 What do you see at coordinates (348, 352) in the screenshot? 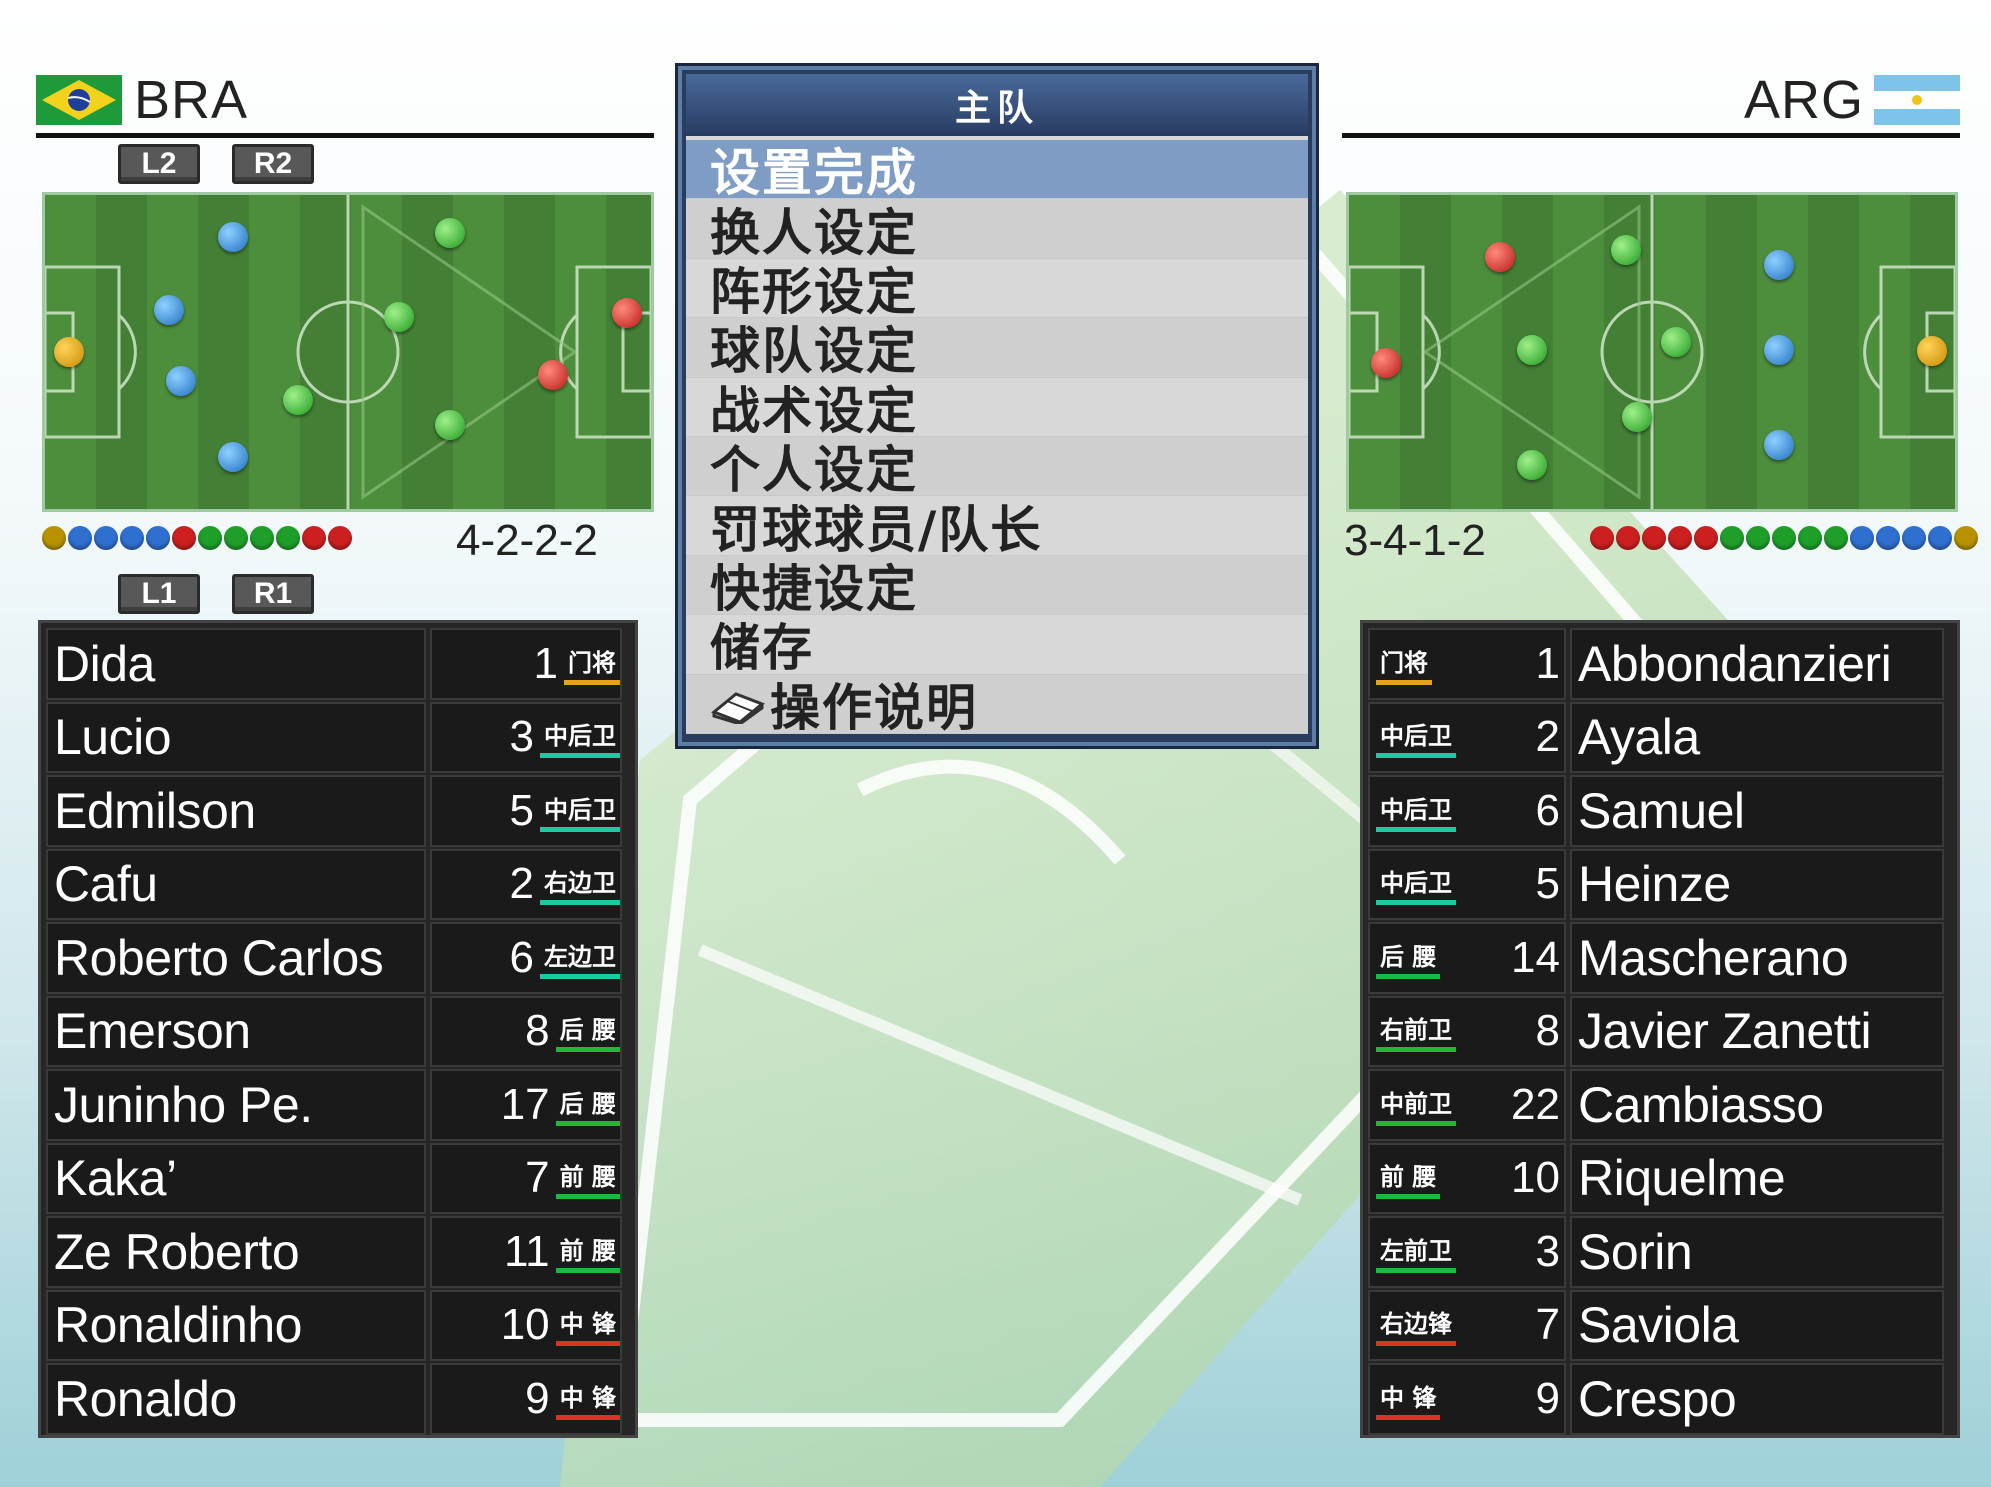
I see `home-formation-pitch` at bounding box center [348, 352].